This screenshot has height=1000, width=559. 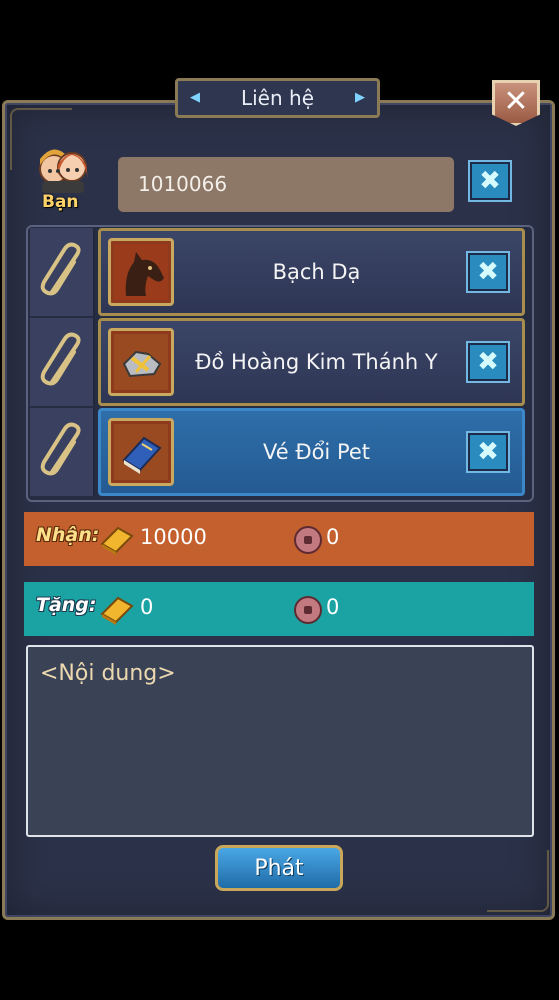 I want to click on window-title-tab: ◀ Liên hệ ▶, so click(x=277, y=98).